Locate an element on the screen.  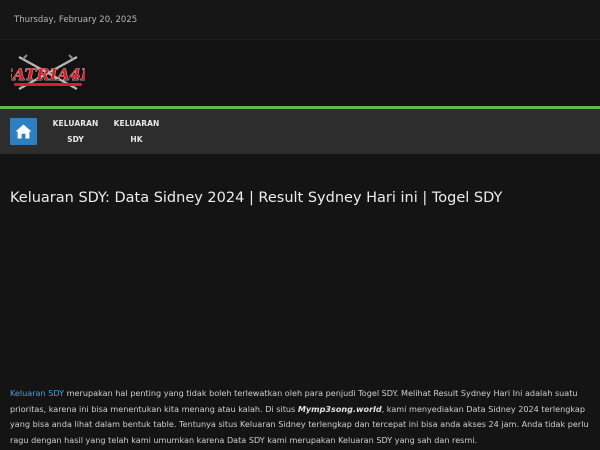
site-header: SATRIA4D is located at coordinates (300, 73).